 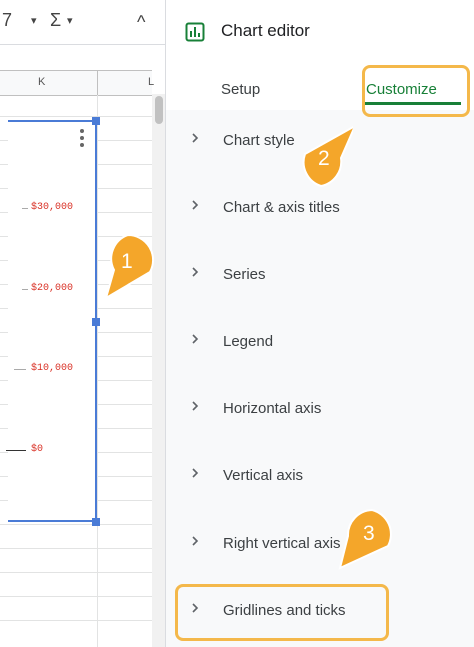 I want to click on section-label: Horizontal axis, so click(x=272, y=408).